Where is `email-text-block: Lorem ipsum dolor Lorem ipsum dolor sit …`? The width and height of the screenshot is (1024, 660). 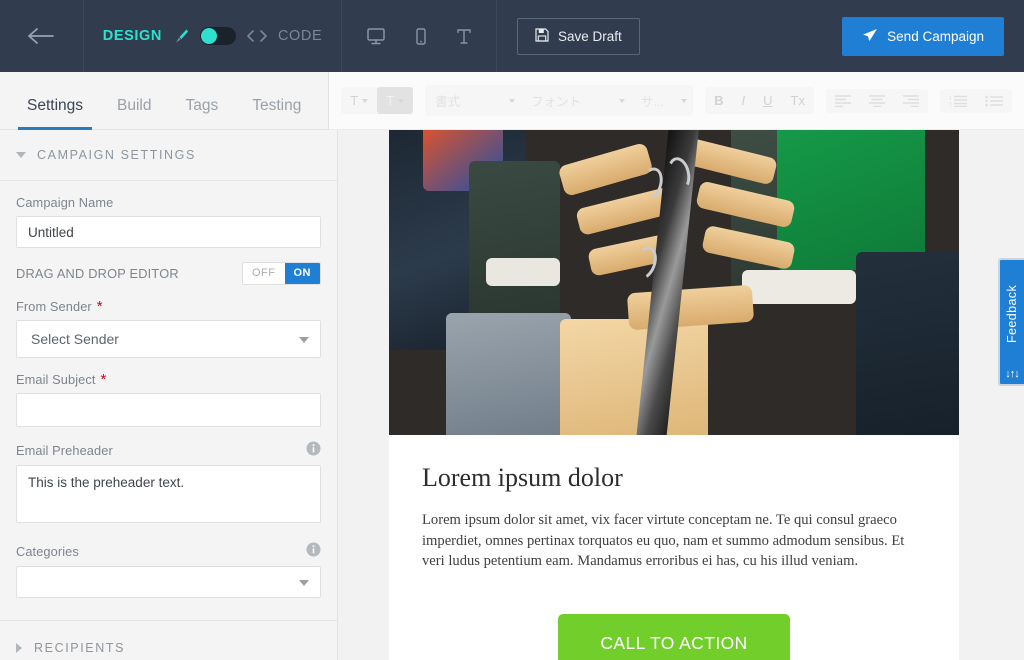 email-text-block: Lorem ipsum dolor Lorem ipsum dolor sit … is located at coordinates (674, 503).